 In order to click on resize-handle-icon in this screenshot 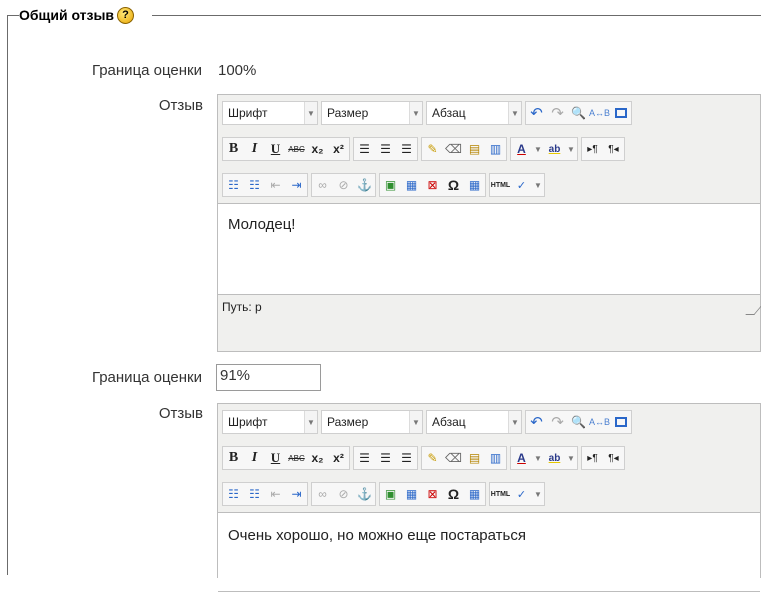, I will do `click(753, 310)`.